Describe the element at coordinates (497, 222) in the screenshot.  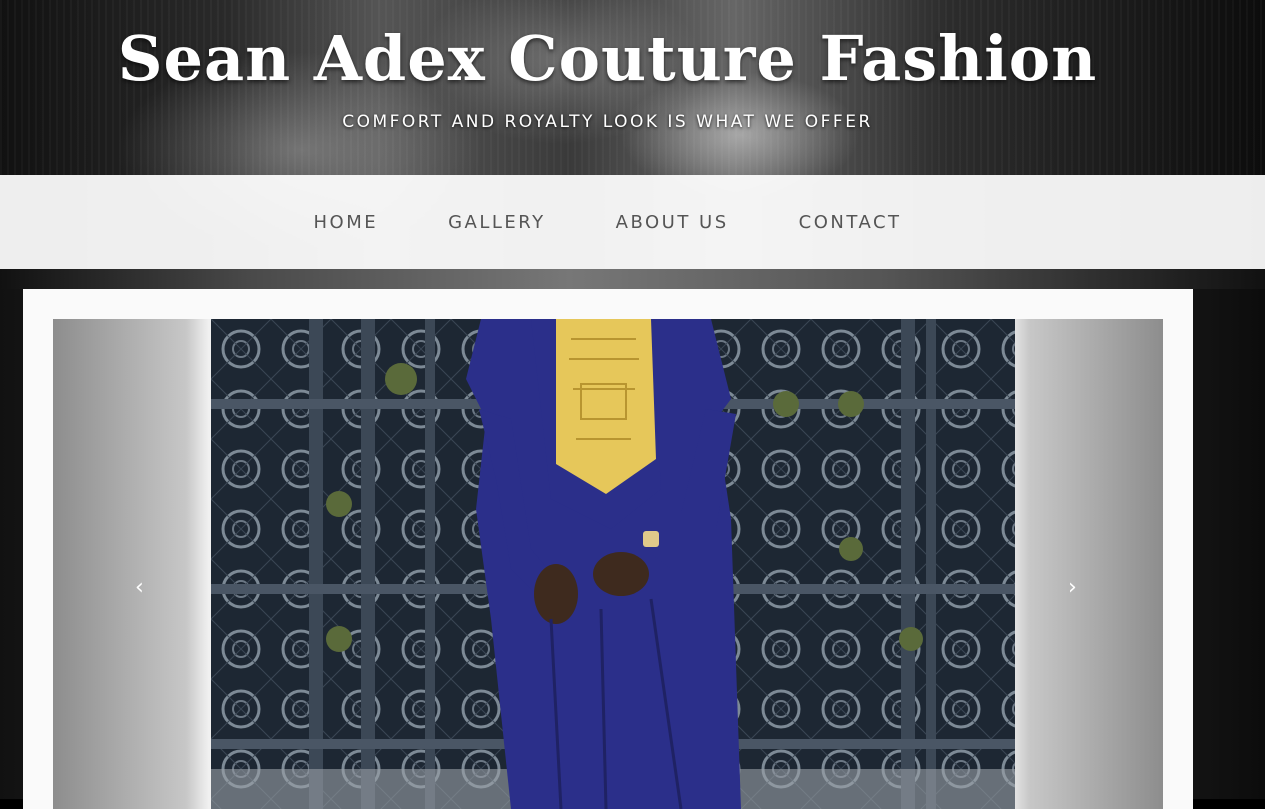
I see `nav-item-gallery: GALLERY` at that location.